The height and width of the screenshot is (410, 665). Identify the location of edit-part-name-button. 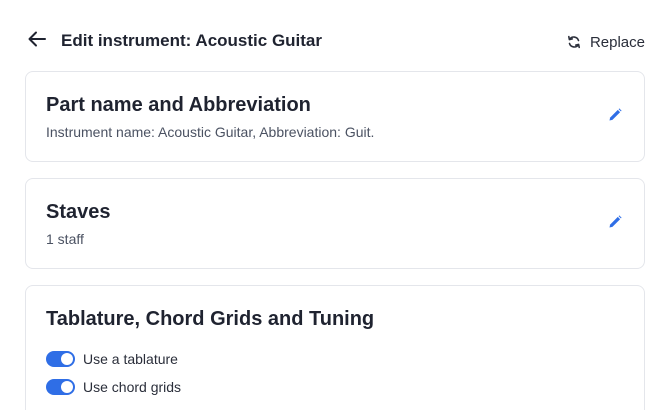
(615, 117).